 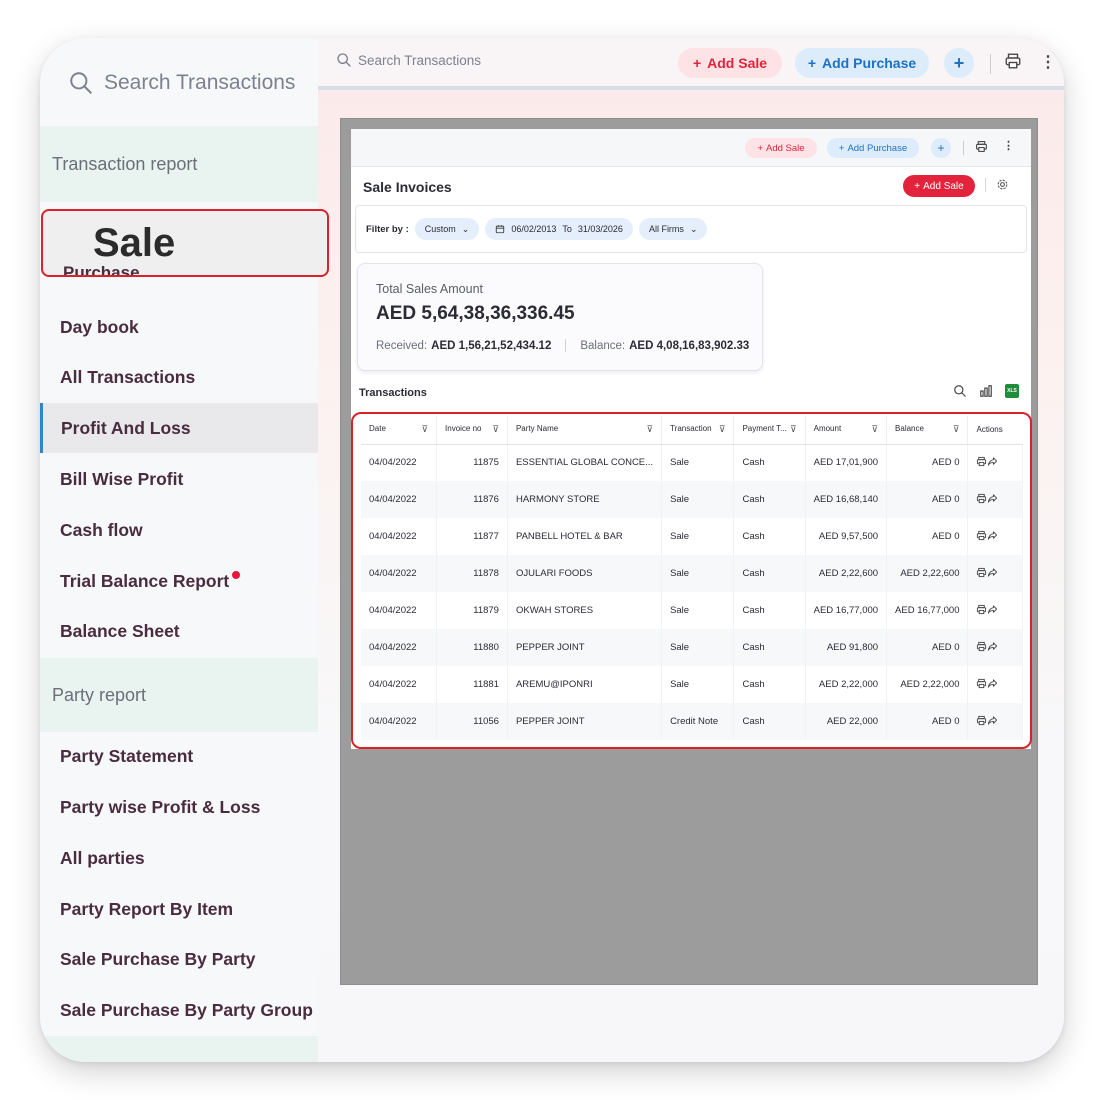 I want to click on sidebar-item-party-wise-profit-loss: Party wise Profit & Loss, so click(x=179, y=807).